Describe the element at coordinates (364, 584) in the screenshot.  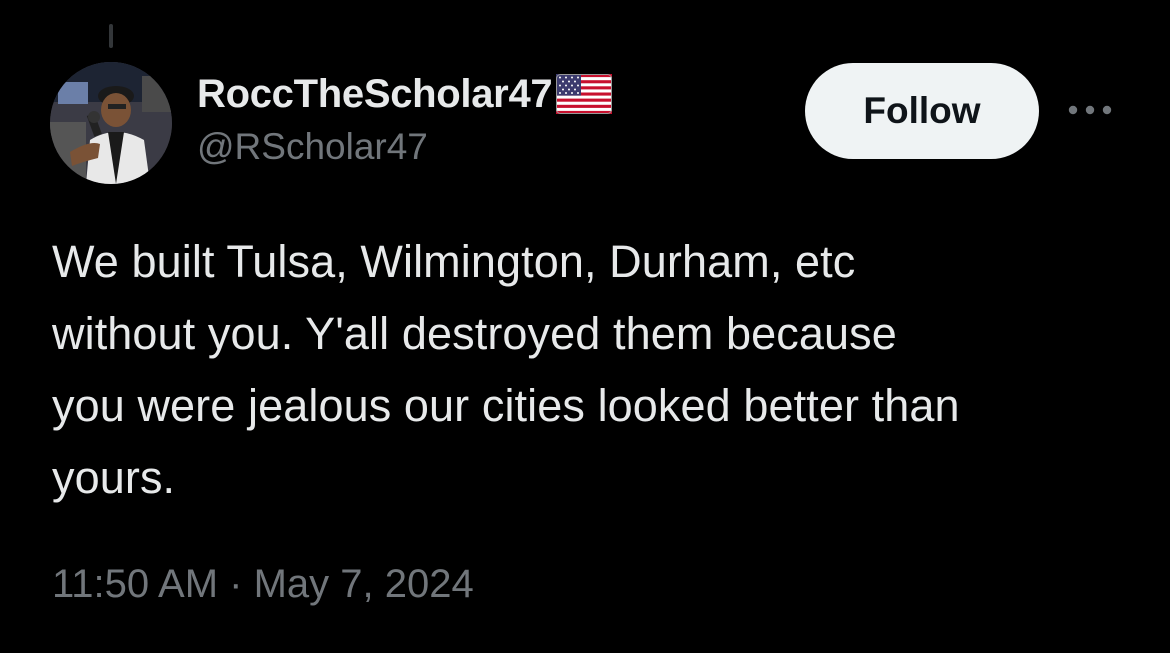
I see `tweet-date: May 7, 2024` at that location.